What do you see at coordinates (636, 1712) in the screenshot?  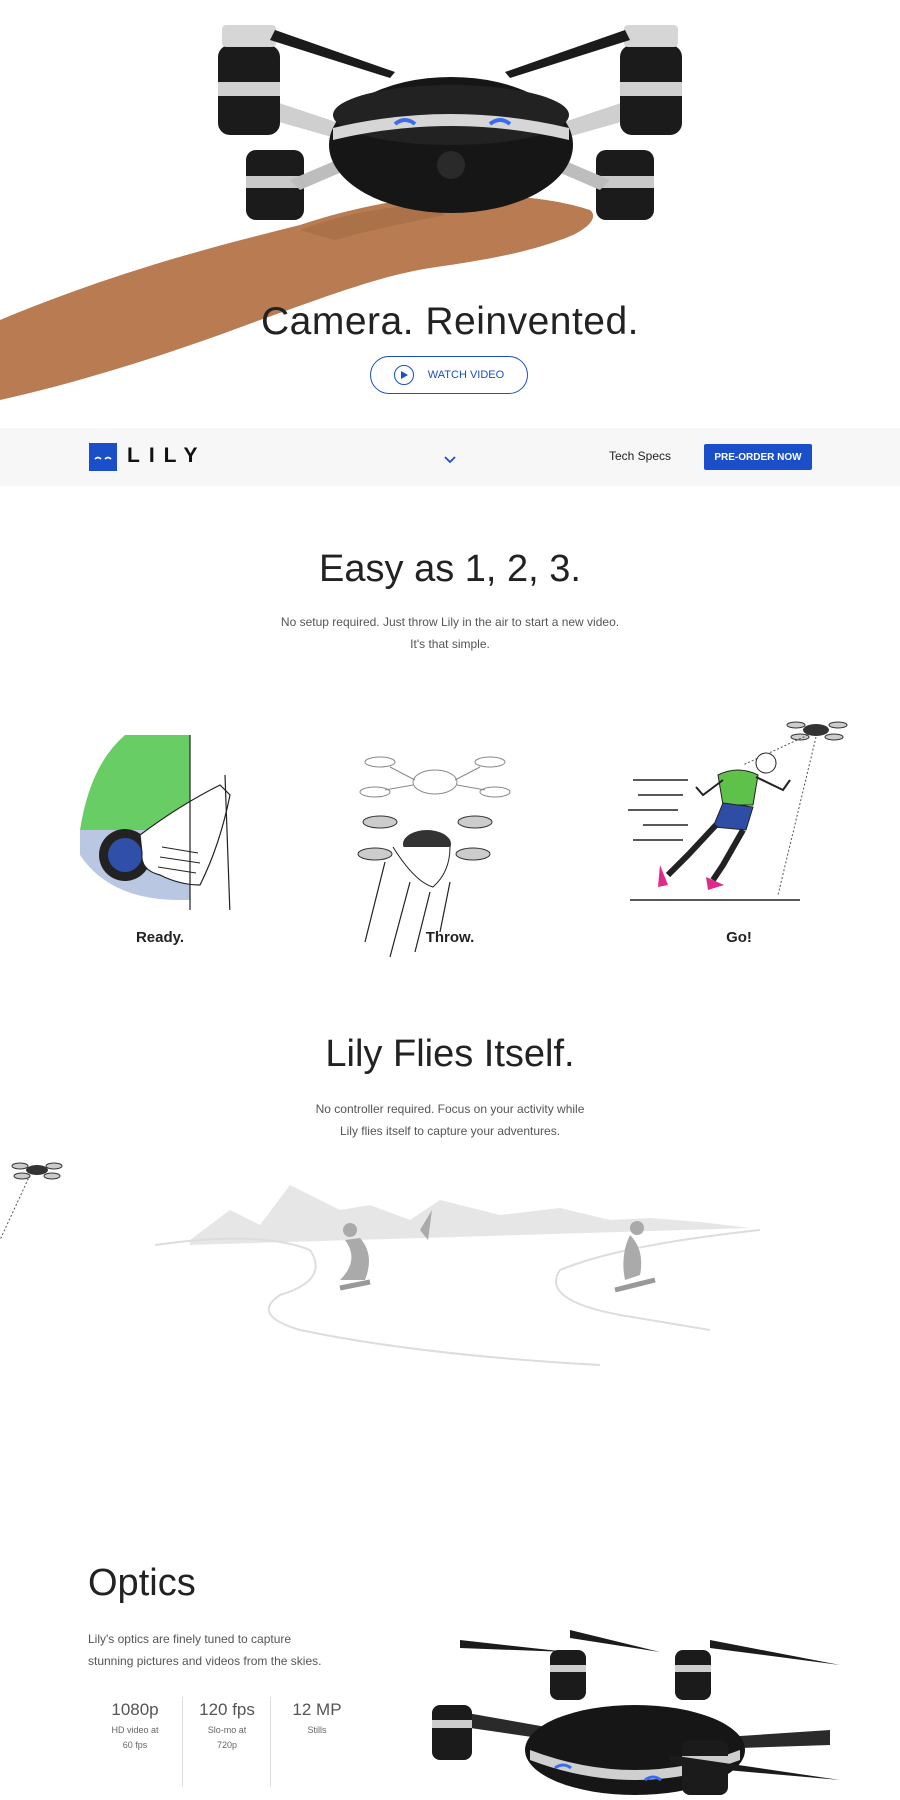 I see `optics-drone-image` at bounding box center [636, 1712].